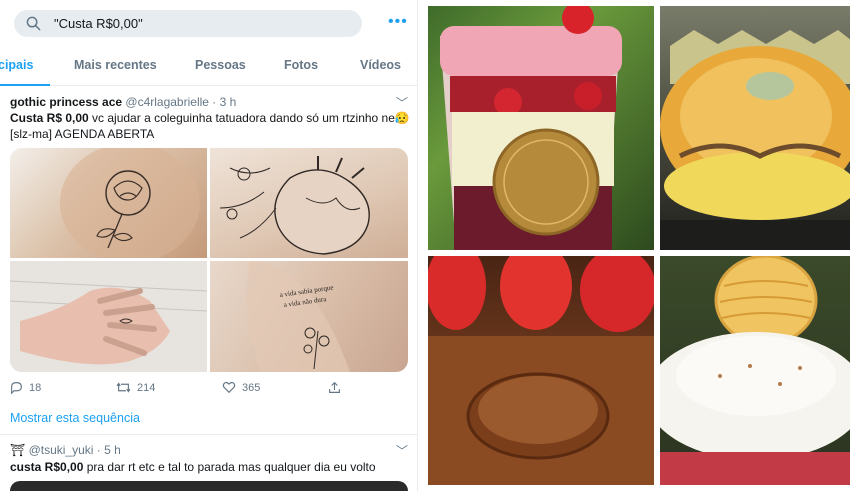 The image size is (850, 491). What do you see at coordinates (251, 387) in the screenshot?
I see `like-count: 365` at bounding box center [251, 387].